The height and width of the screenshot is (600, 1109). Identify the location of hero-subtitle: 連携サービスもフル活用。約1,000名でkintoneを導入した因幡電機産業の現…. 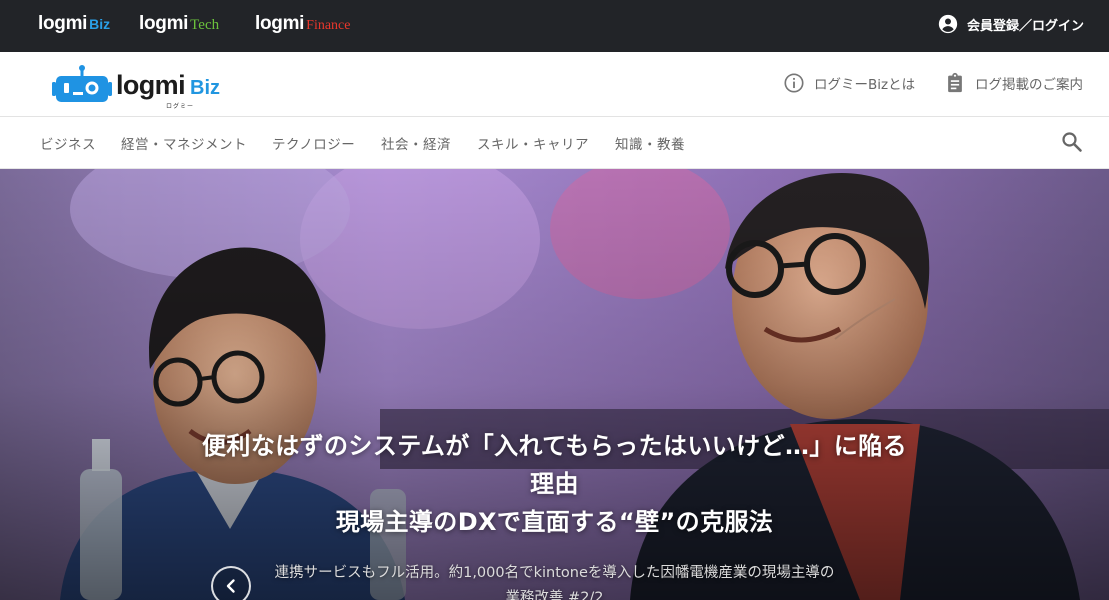
(554, 580).